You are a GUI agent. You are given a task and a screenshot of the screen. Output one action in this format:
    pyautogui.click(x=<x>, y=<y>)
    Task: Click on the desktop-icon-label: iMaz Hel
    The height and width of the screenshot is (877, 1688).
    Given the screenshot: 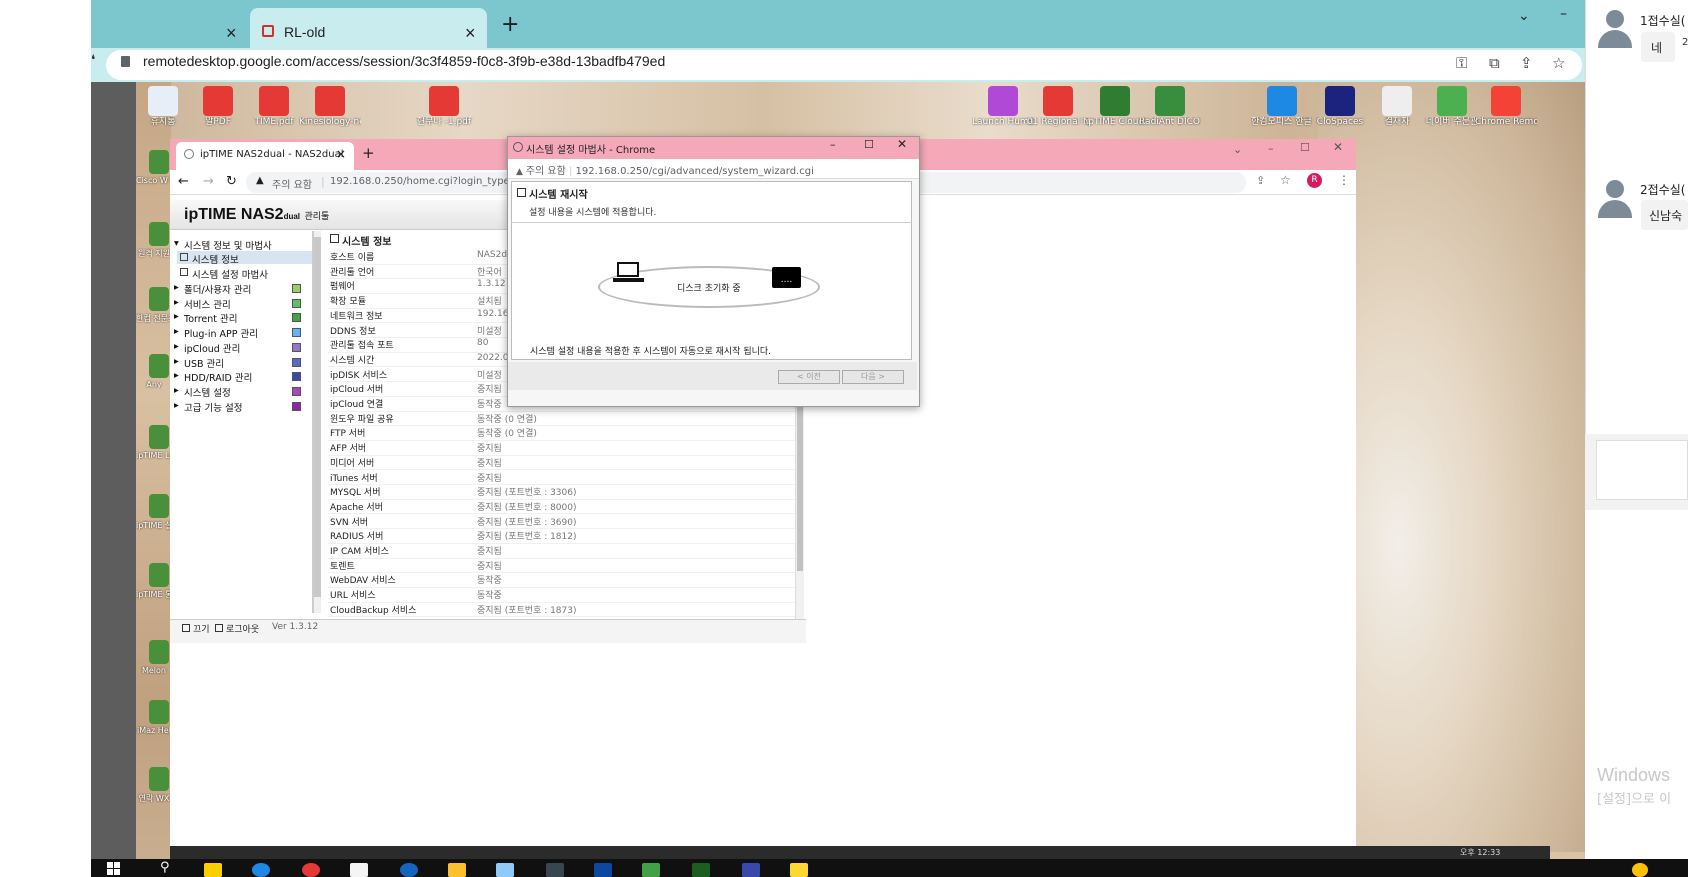 What is the action you would take?
    pyautogui.click(x=154, y=730)
    